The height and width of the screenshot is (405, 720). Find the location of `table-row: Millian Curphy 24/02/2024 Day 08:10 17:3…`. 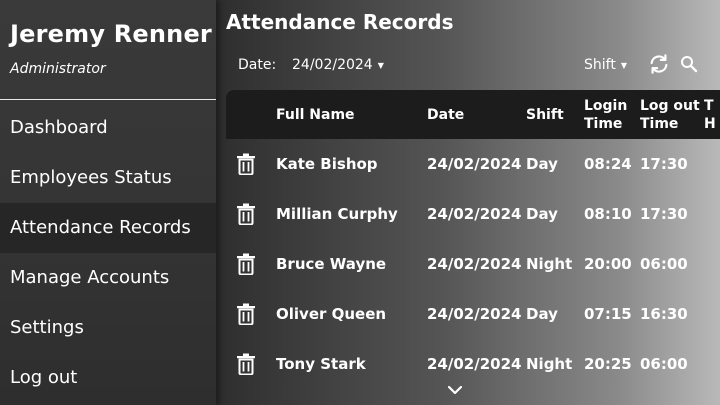

table-row: Millian Curphy 24/02/2024 Day 08:10 17:3… is located at coordinates (468, 214).